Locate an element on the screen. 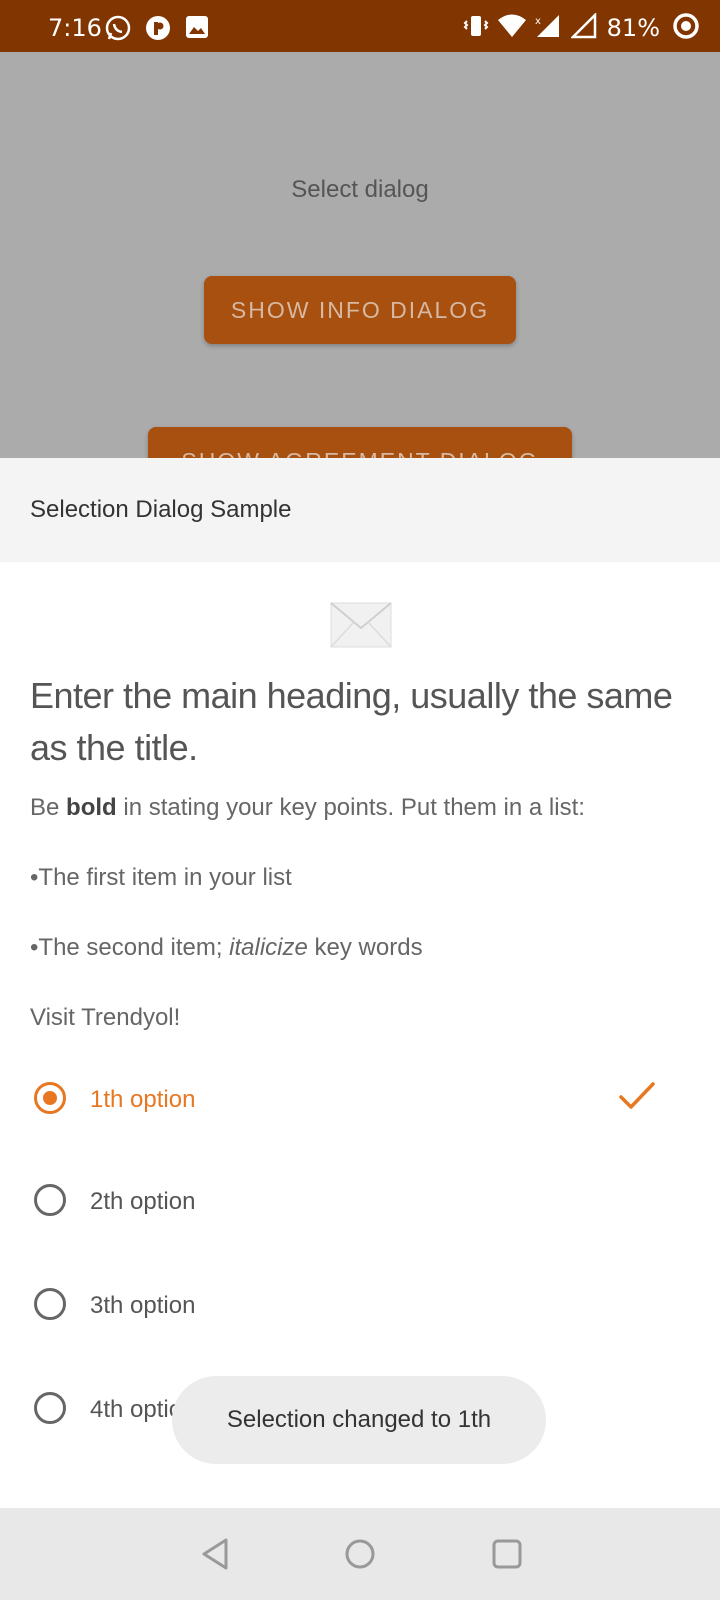 The image size is (720, 1600). option-label: 1th option is located at coordinates (143, 1099).